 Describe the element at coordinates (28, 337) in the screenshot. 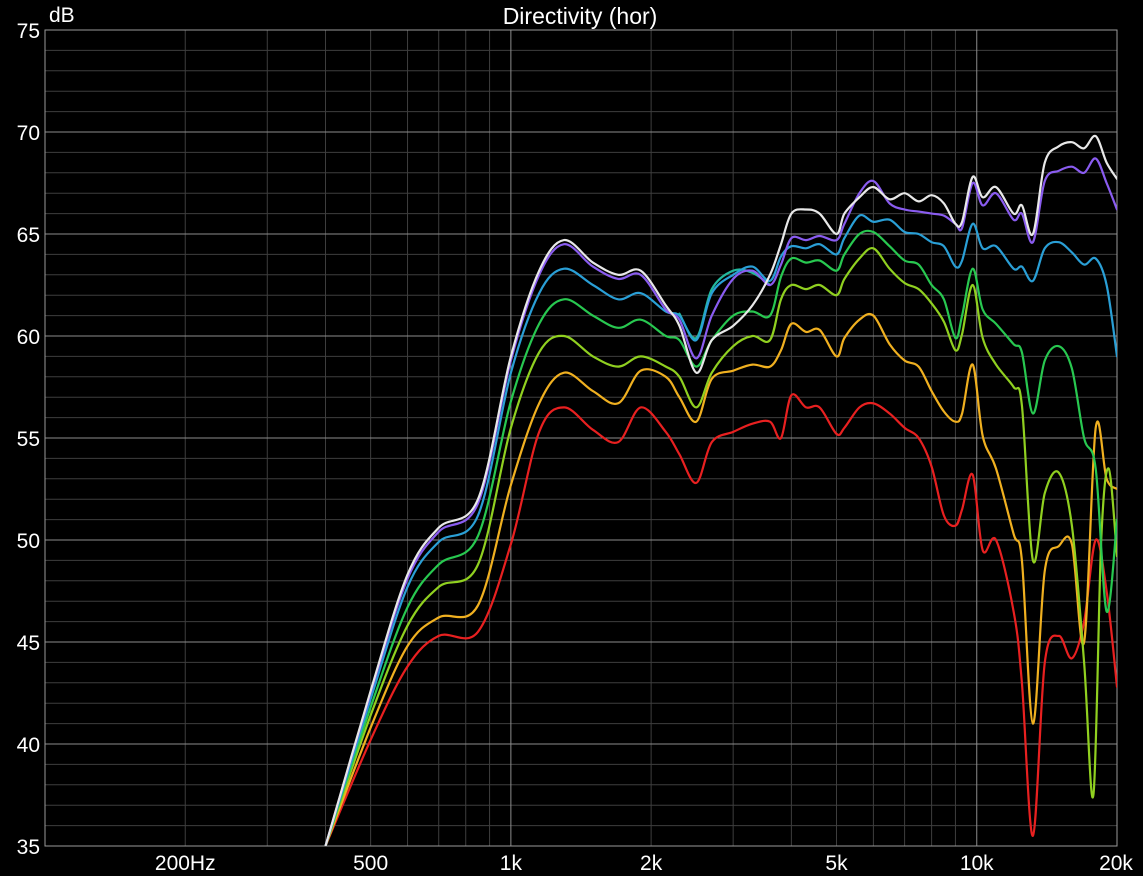

I see `y-tick-label: 60` at that location.